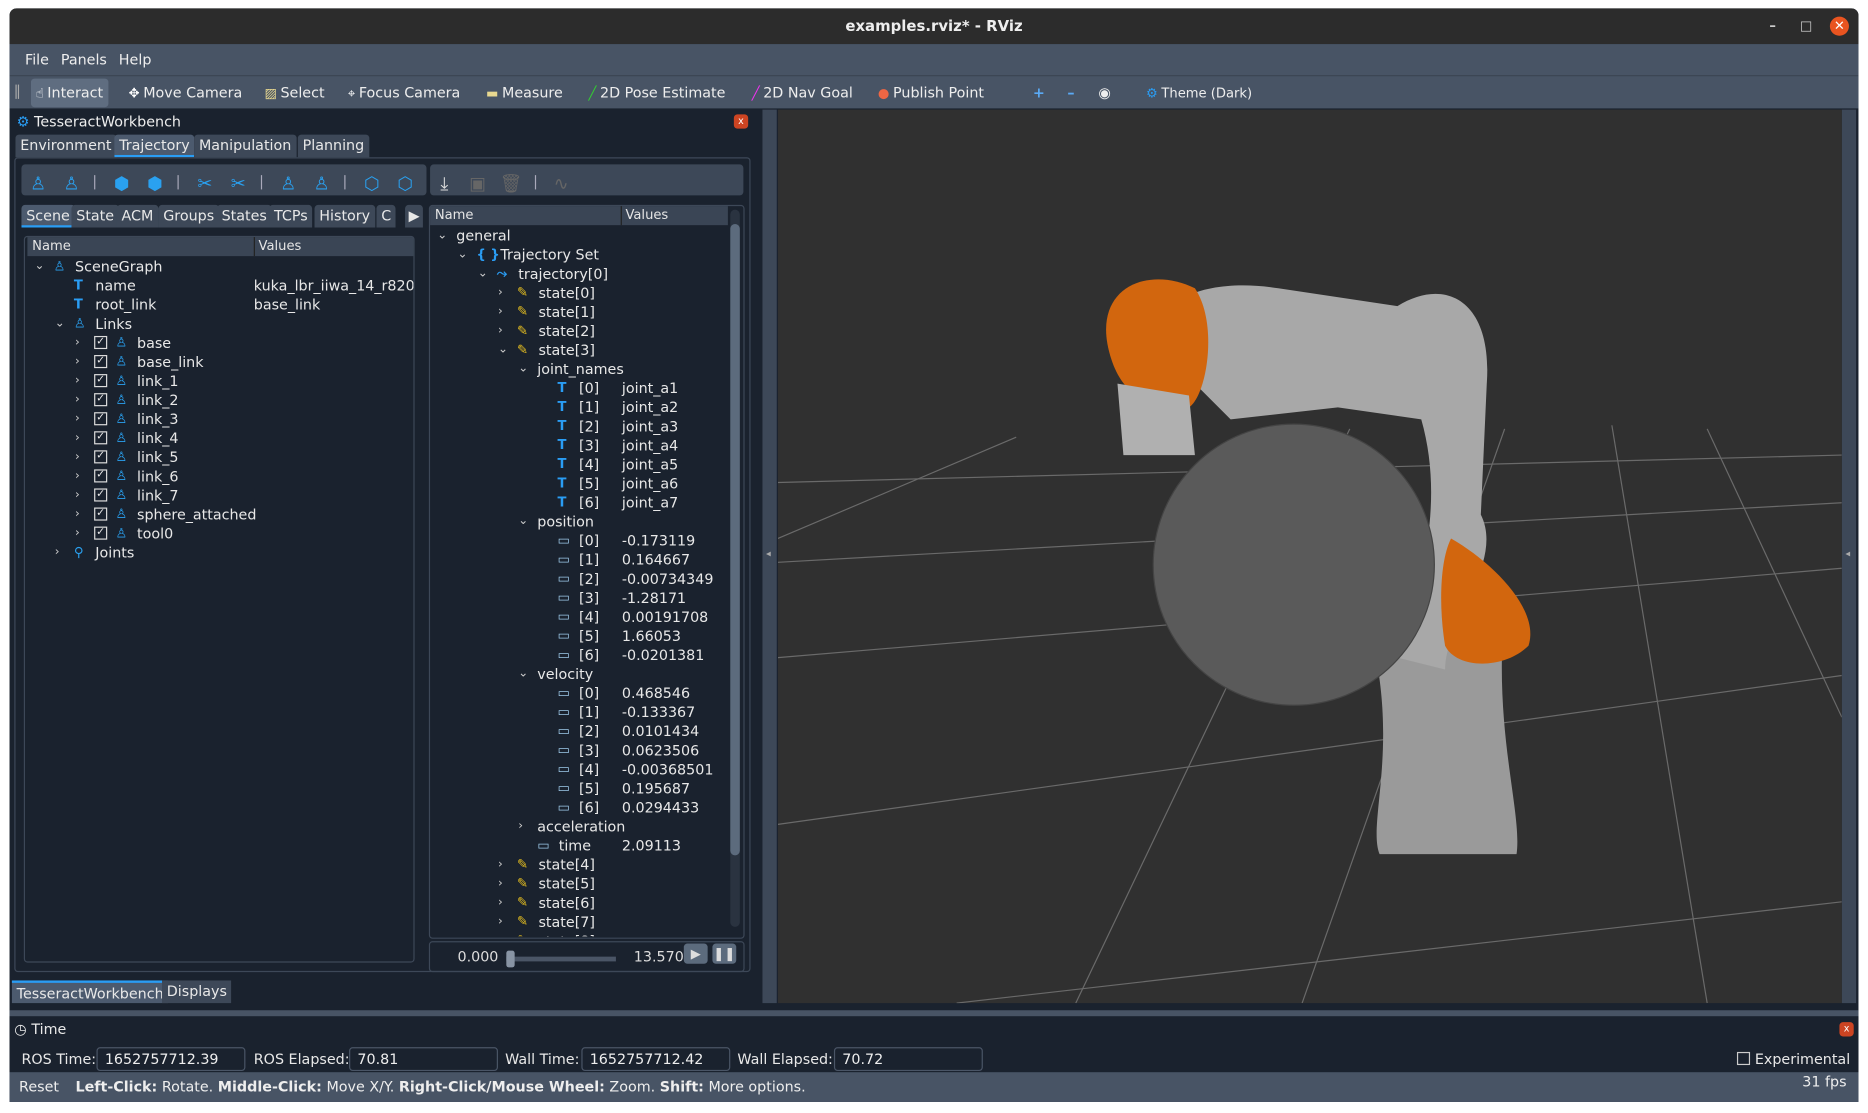 The width and height of the screenshot is (1868, 1113). Describe the element at coordinates (579, 483) in the screenshot. I see `tree-row: T [5] joint_a6` at that location.